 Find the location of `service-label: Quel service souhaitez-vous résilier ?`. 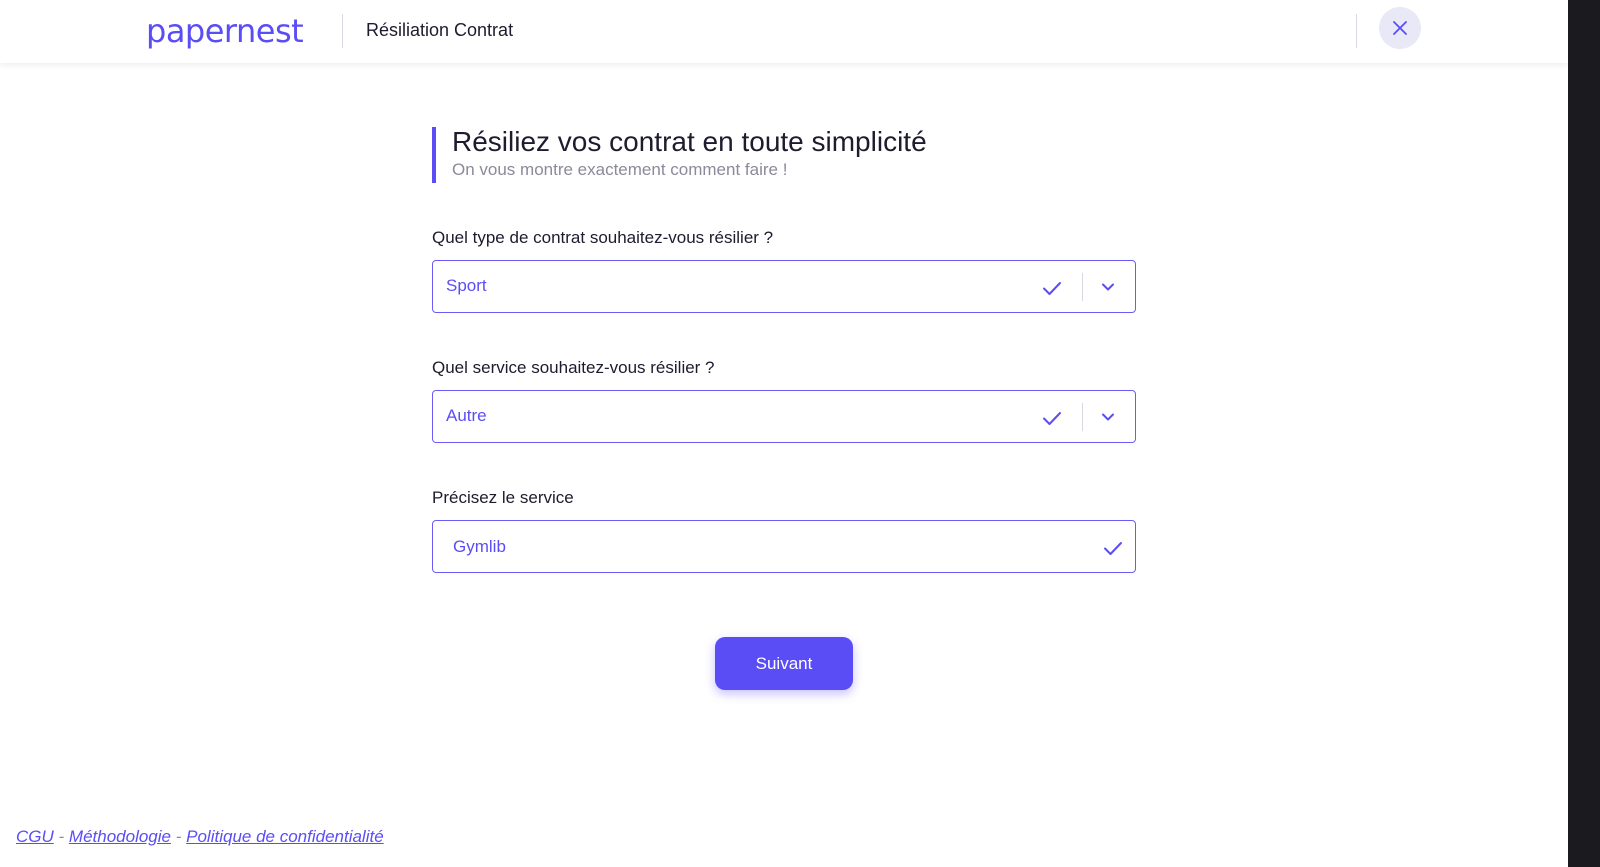

service-label: Quel service souhaitez-vous résilier ? is located at coordinates (573, 367).